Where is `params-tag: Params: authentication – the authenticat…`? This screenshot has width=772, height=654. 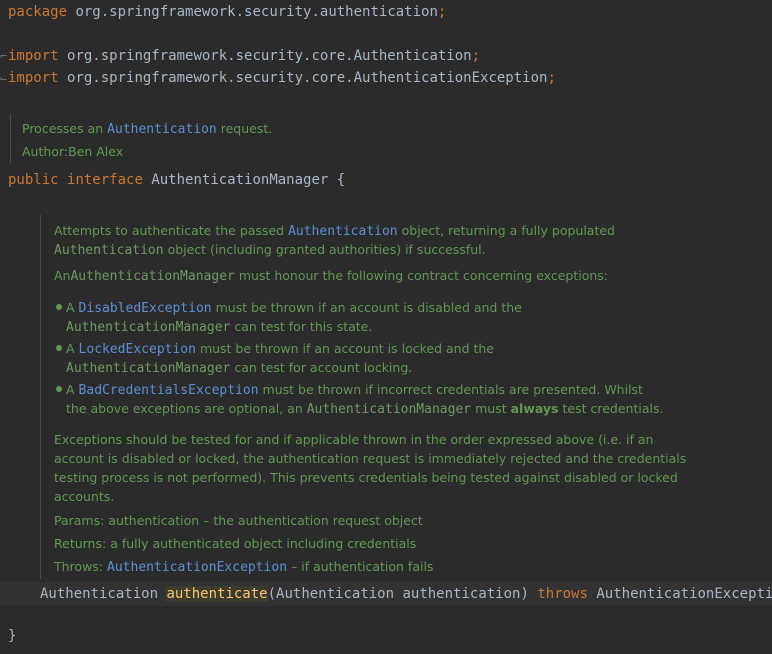 params-tag: Params: authentication – the authenticat… is located at coordinates (238, 520).